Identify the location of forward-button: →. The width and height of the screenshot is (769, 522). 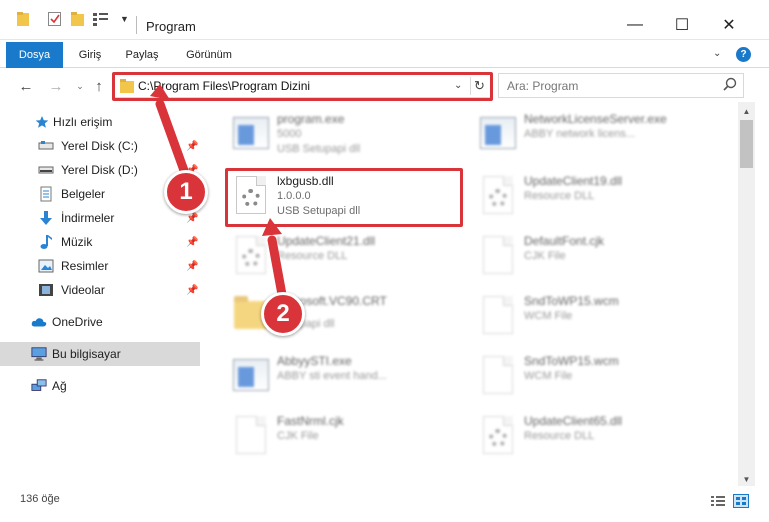
(56, 86).